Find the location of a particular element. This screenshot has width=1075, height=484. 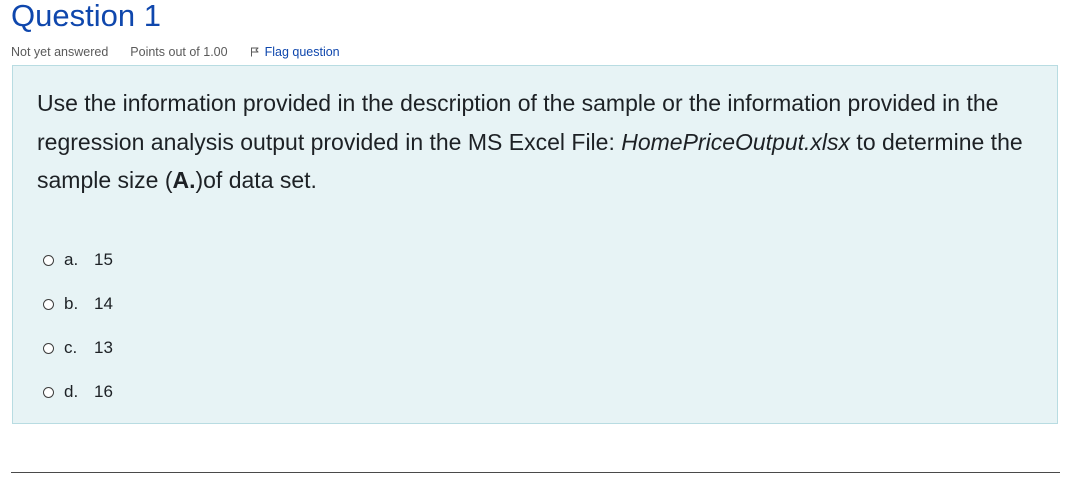

answer-option-d: d. 16 is located at coordinates (78, 392).